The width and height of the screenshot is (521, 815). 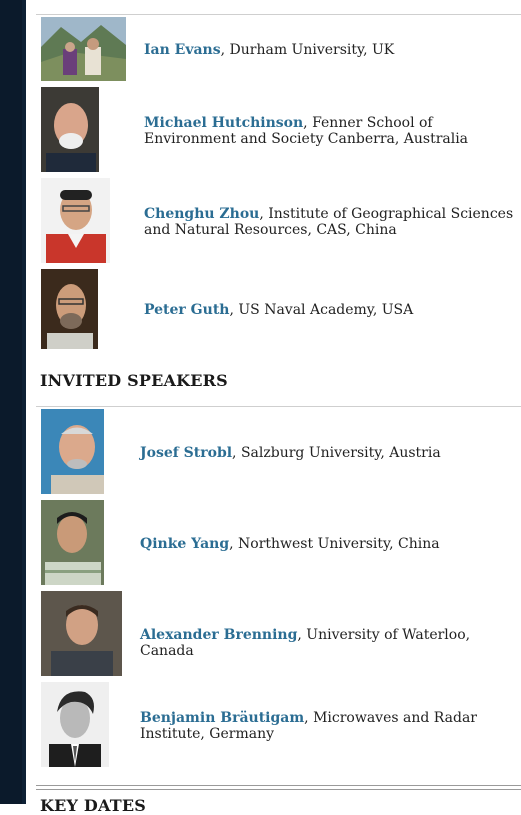 I want to click on speaker-entry-2: Qinke Yang, Northwest University, China, so click(x=326, y=544).